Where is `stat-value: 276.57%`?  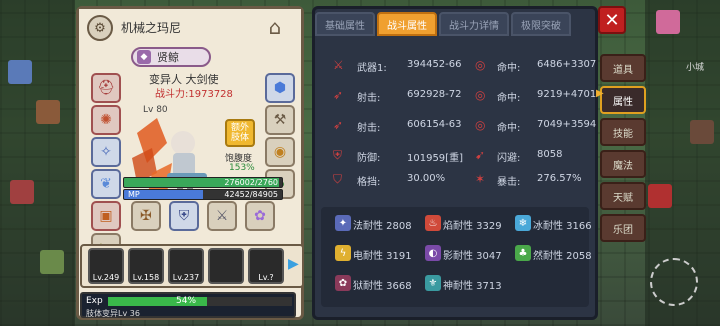
stat-value: 276.57% is located at coordinates (559, 178).